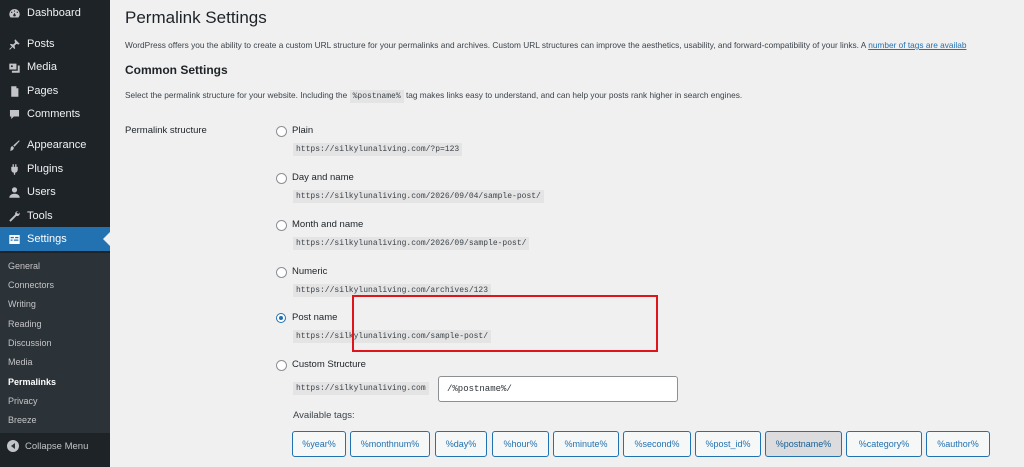 The height and width of the screenshot is (467, 1024). I want to click on radio-plain, so click(281, 131).